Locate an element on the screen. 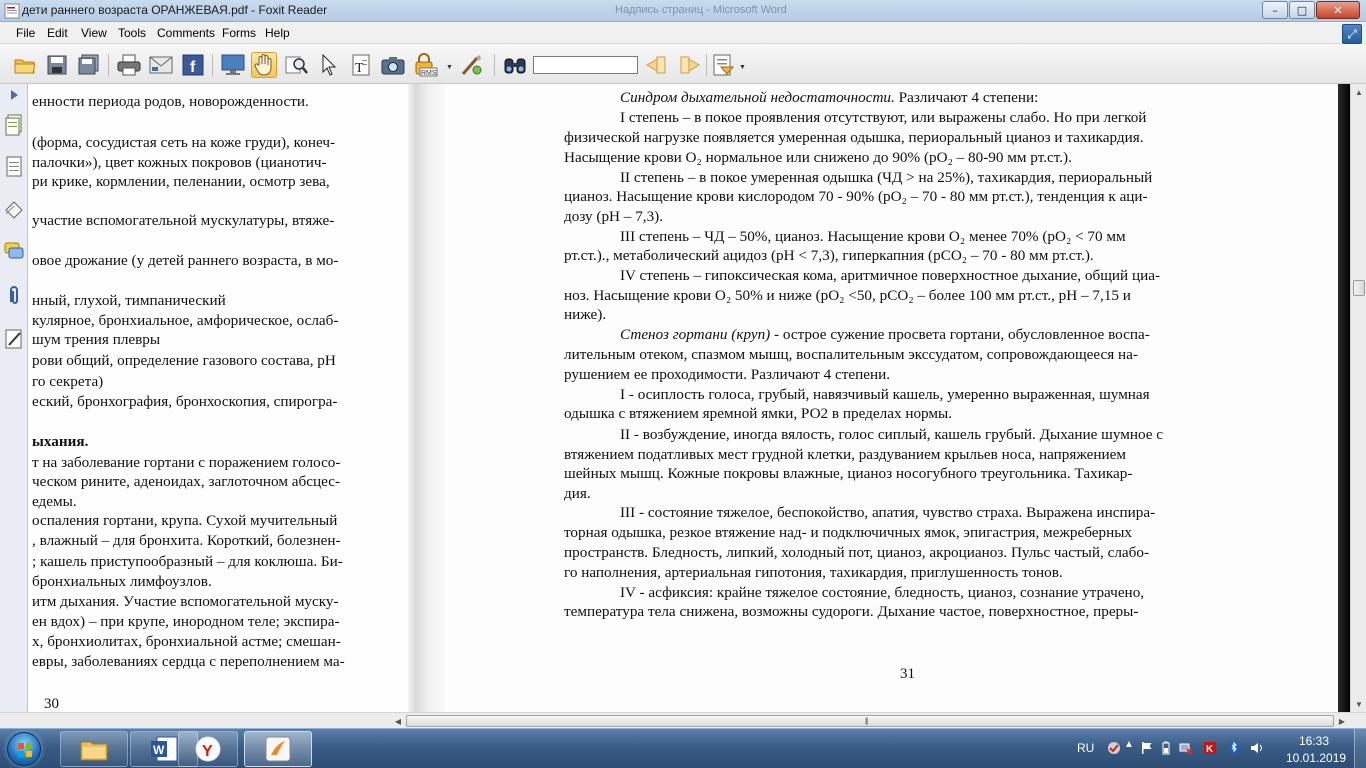 This screenshot has height=768, width=1366. left-page-line: шум трения плевры is located at coordinates (96, 339).